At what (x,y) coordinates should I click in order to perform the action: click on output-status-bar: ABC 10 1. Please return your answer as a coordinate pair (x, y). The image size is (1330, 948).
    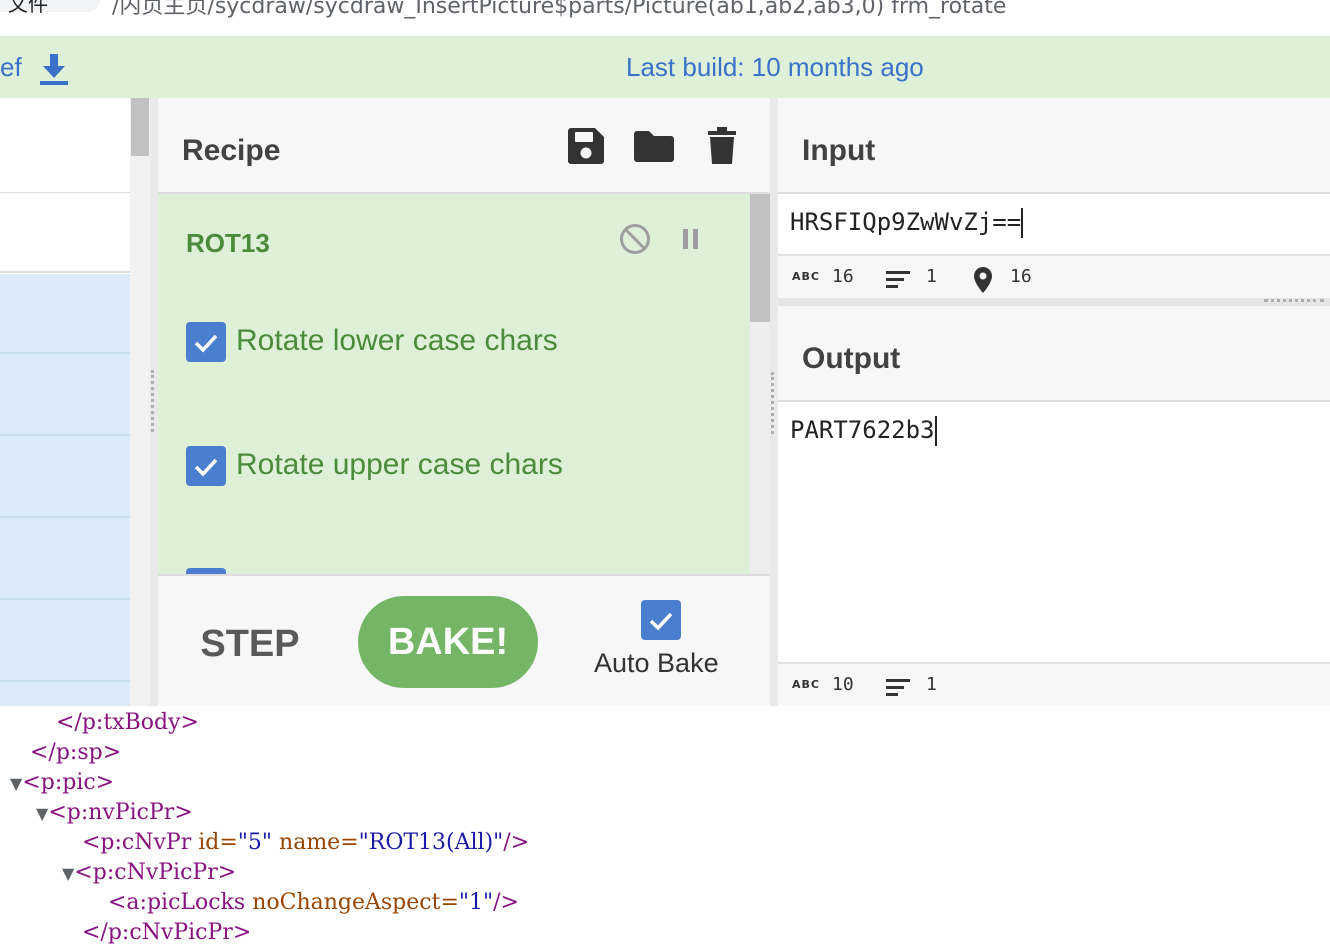
    Looking at the image, I should click on (1054, 685).